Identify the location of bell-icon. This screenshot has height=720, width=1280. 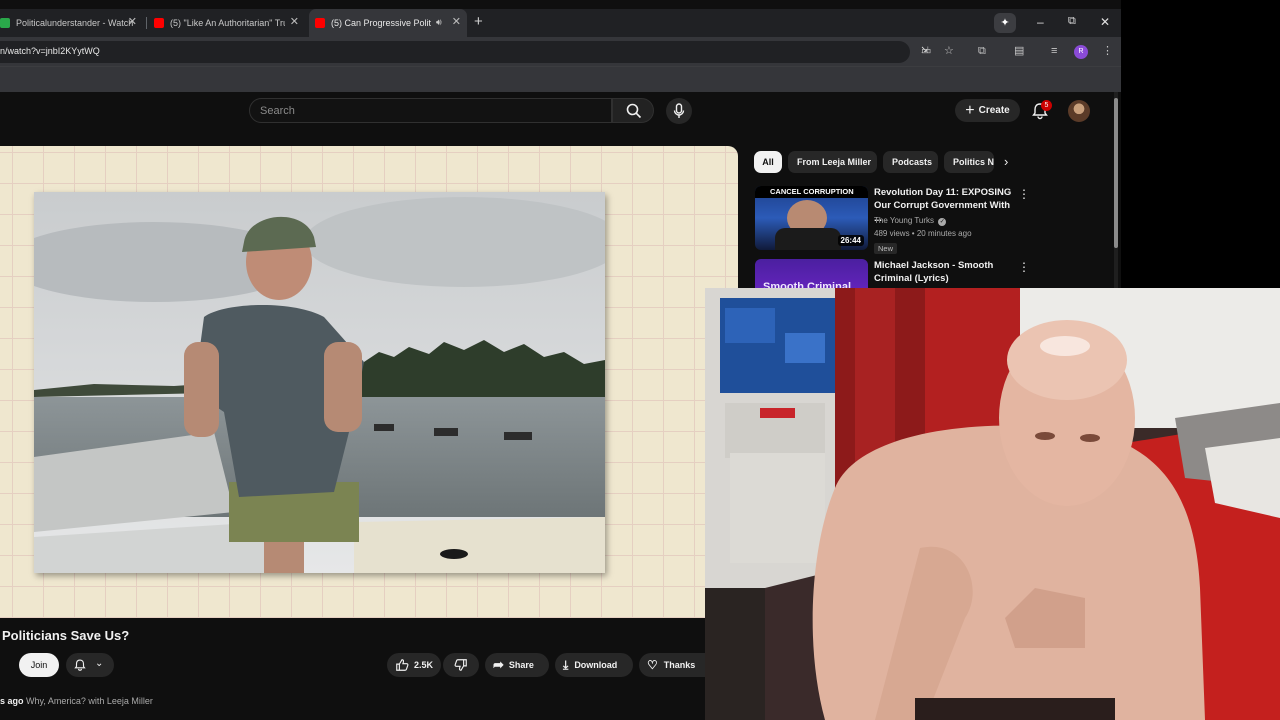
(80, 665).